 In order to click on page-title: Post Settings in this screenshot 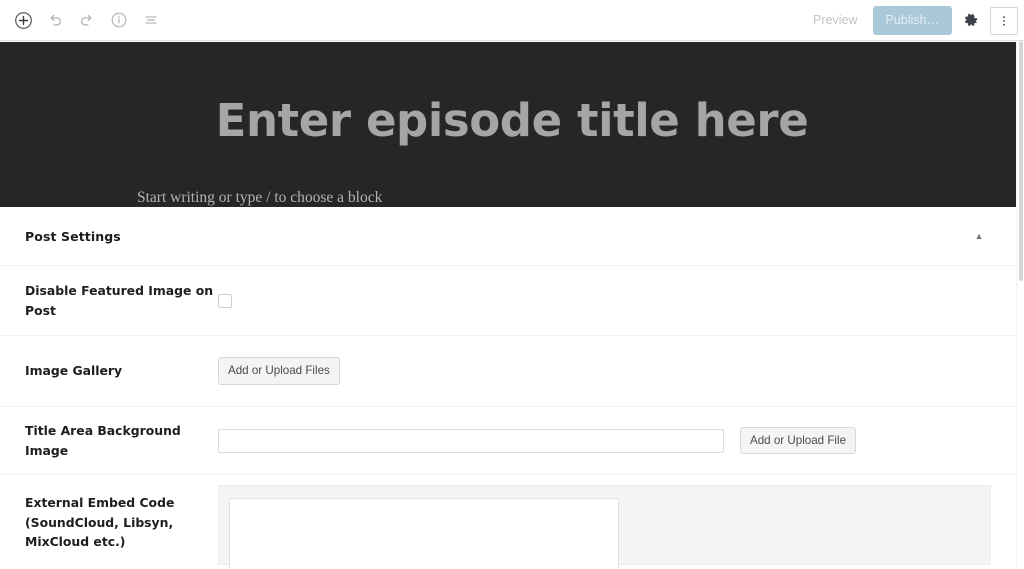, I will do `click(73, 236)`.